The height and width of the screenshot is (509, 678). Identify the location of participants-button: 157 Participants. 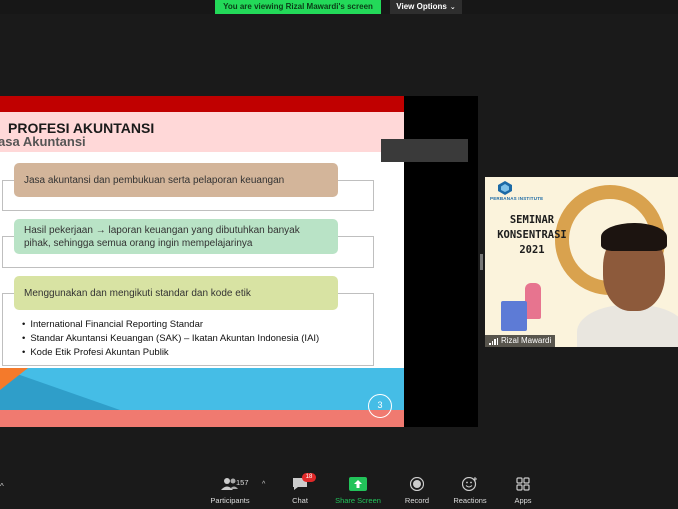
(230, 490).